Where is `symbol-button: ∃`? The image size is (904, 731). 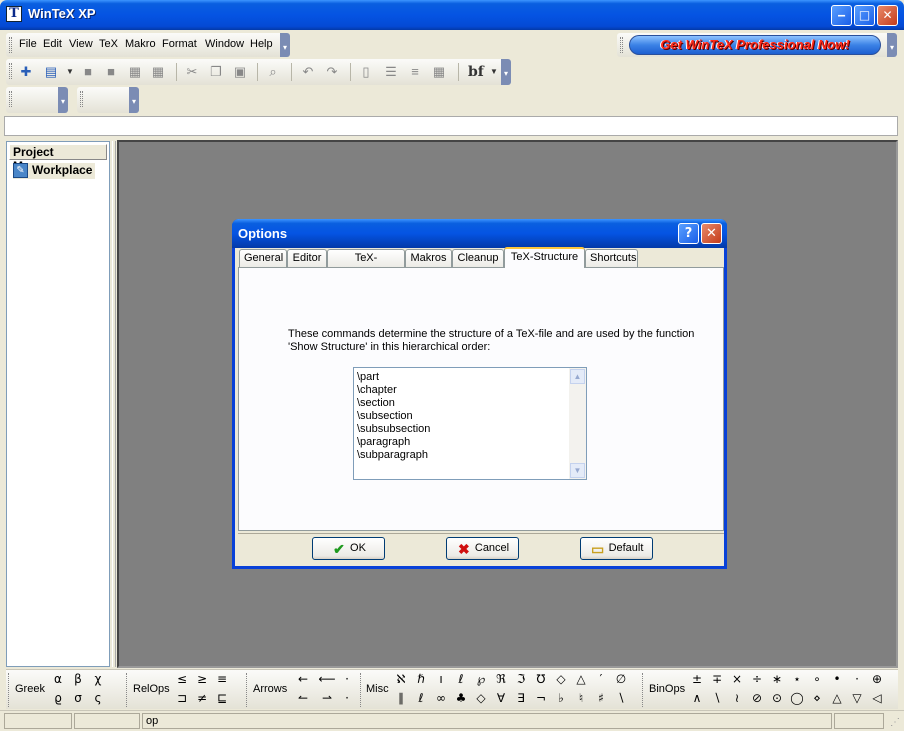
symbol-button: ∃ is located at coordinates (521, 698).